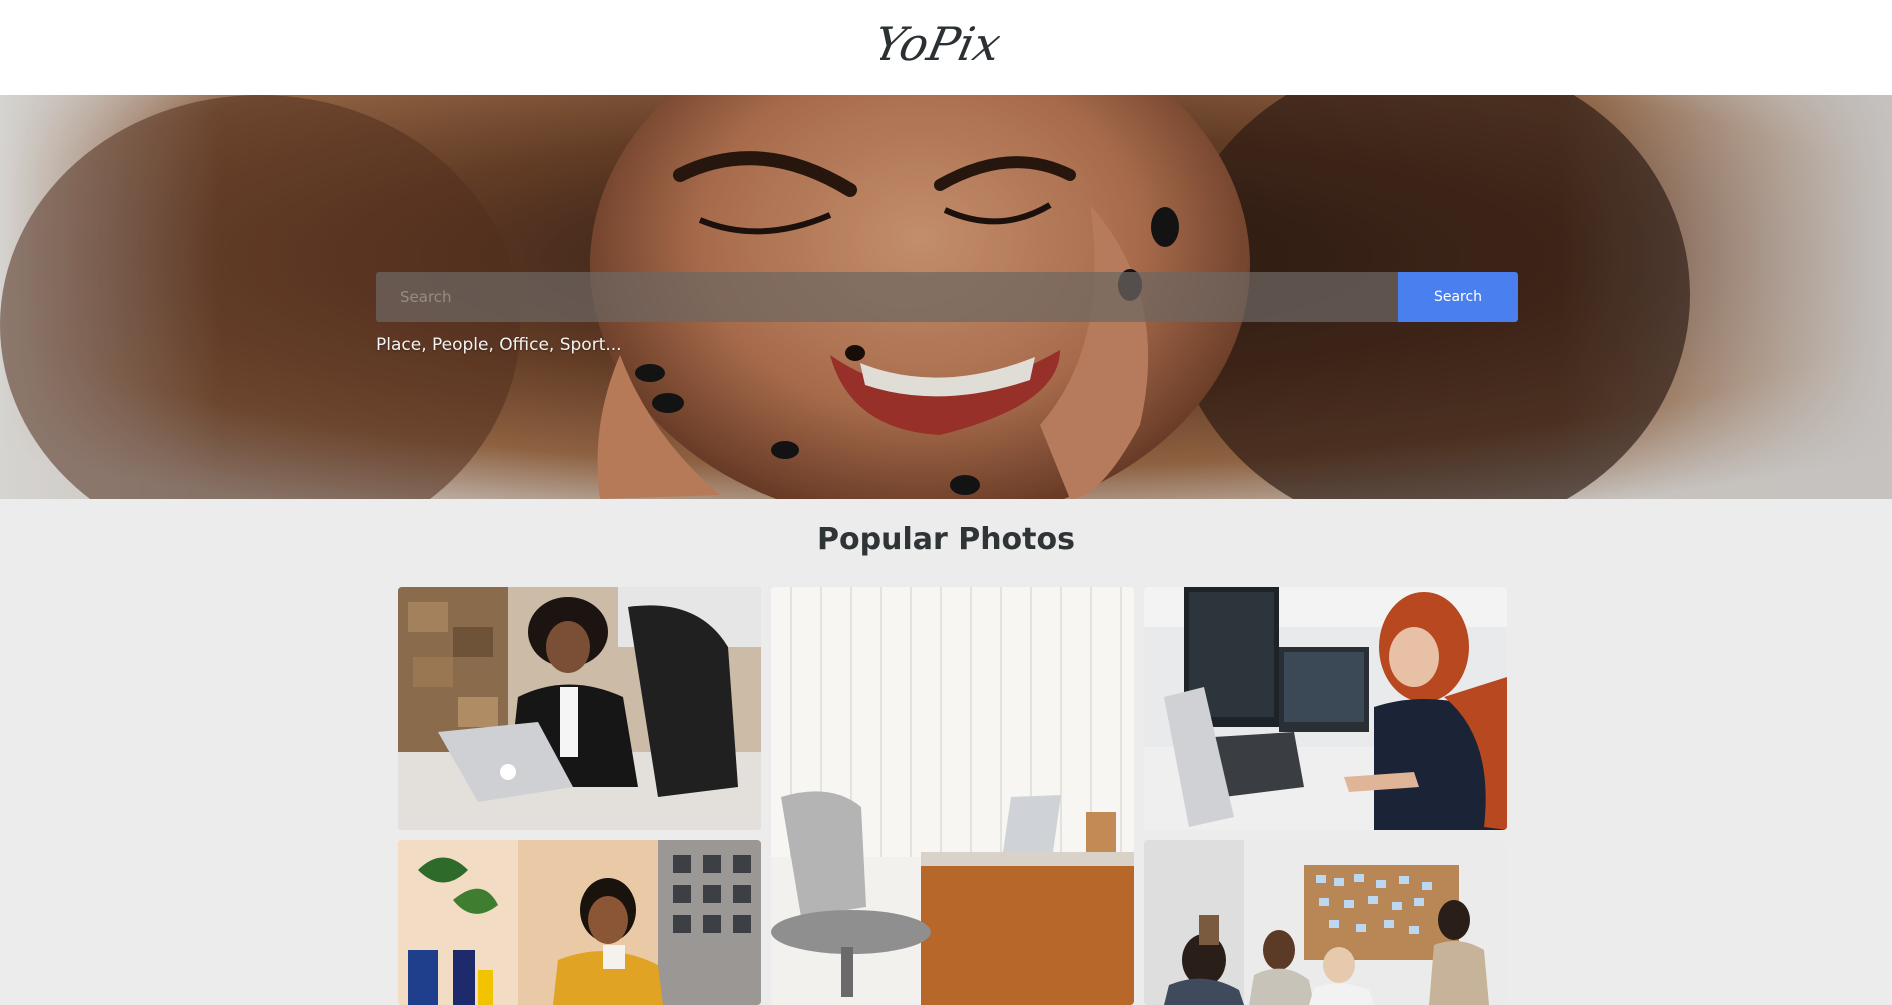 This screenshot has height=1005, width=1892. I want to click on photo-card-woman-phone-laptop, so click(579, 708).